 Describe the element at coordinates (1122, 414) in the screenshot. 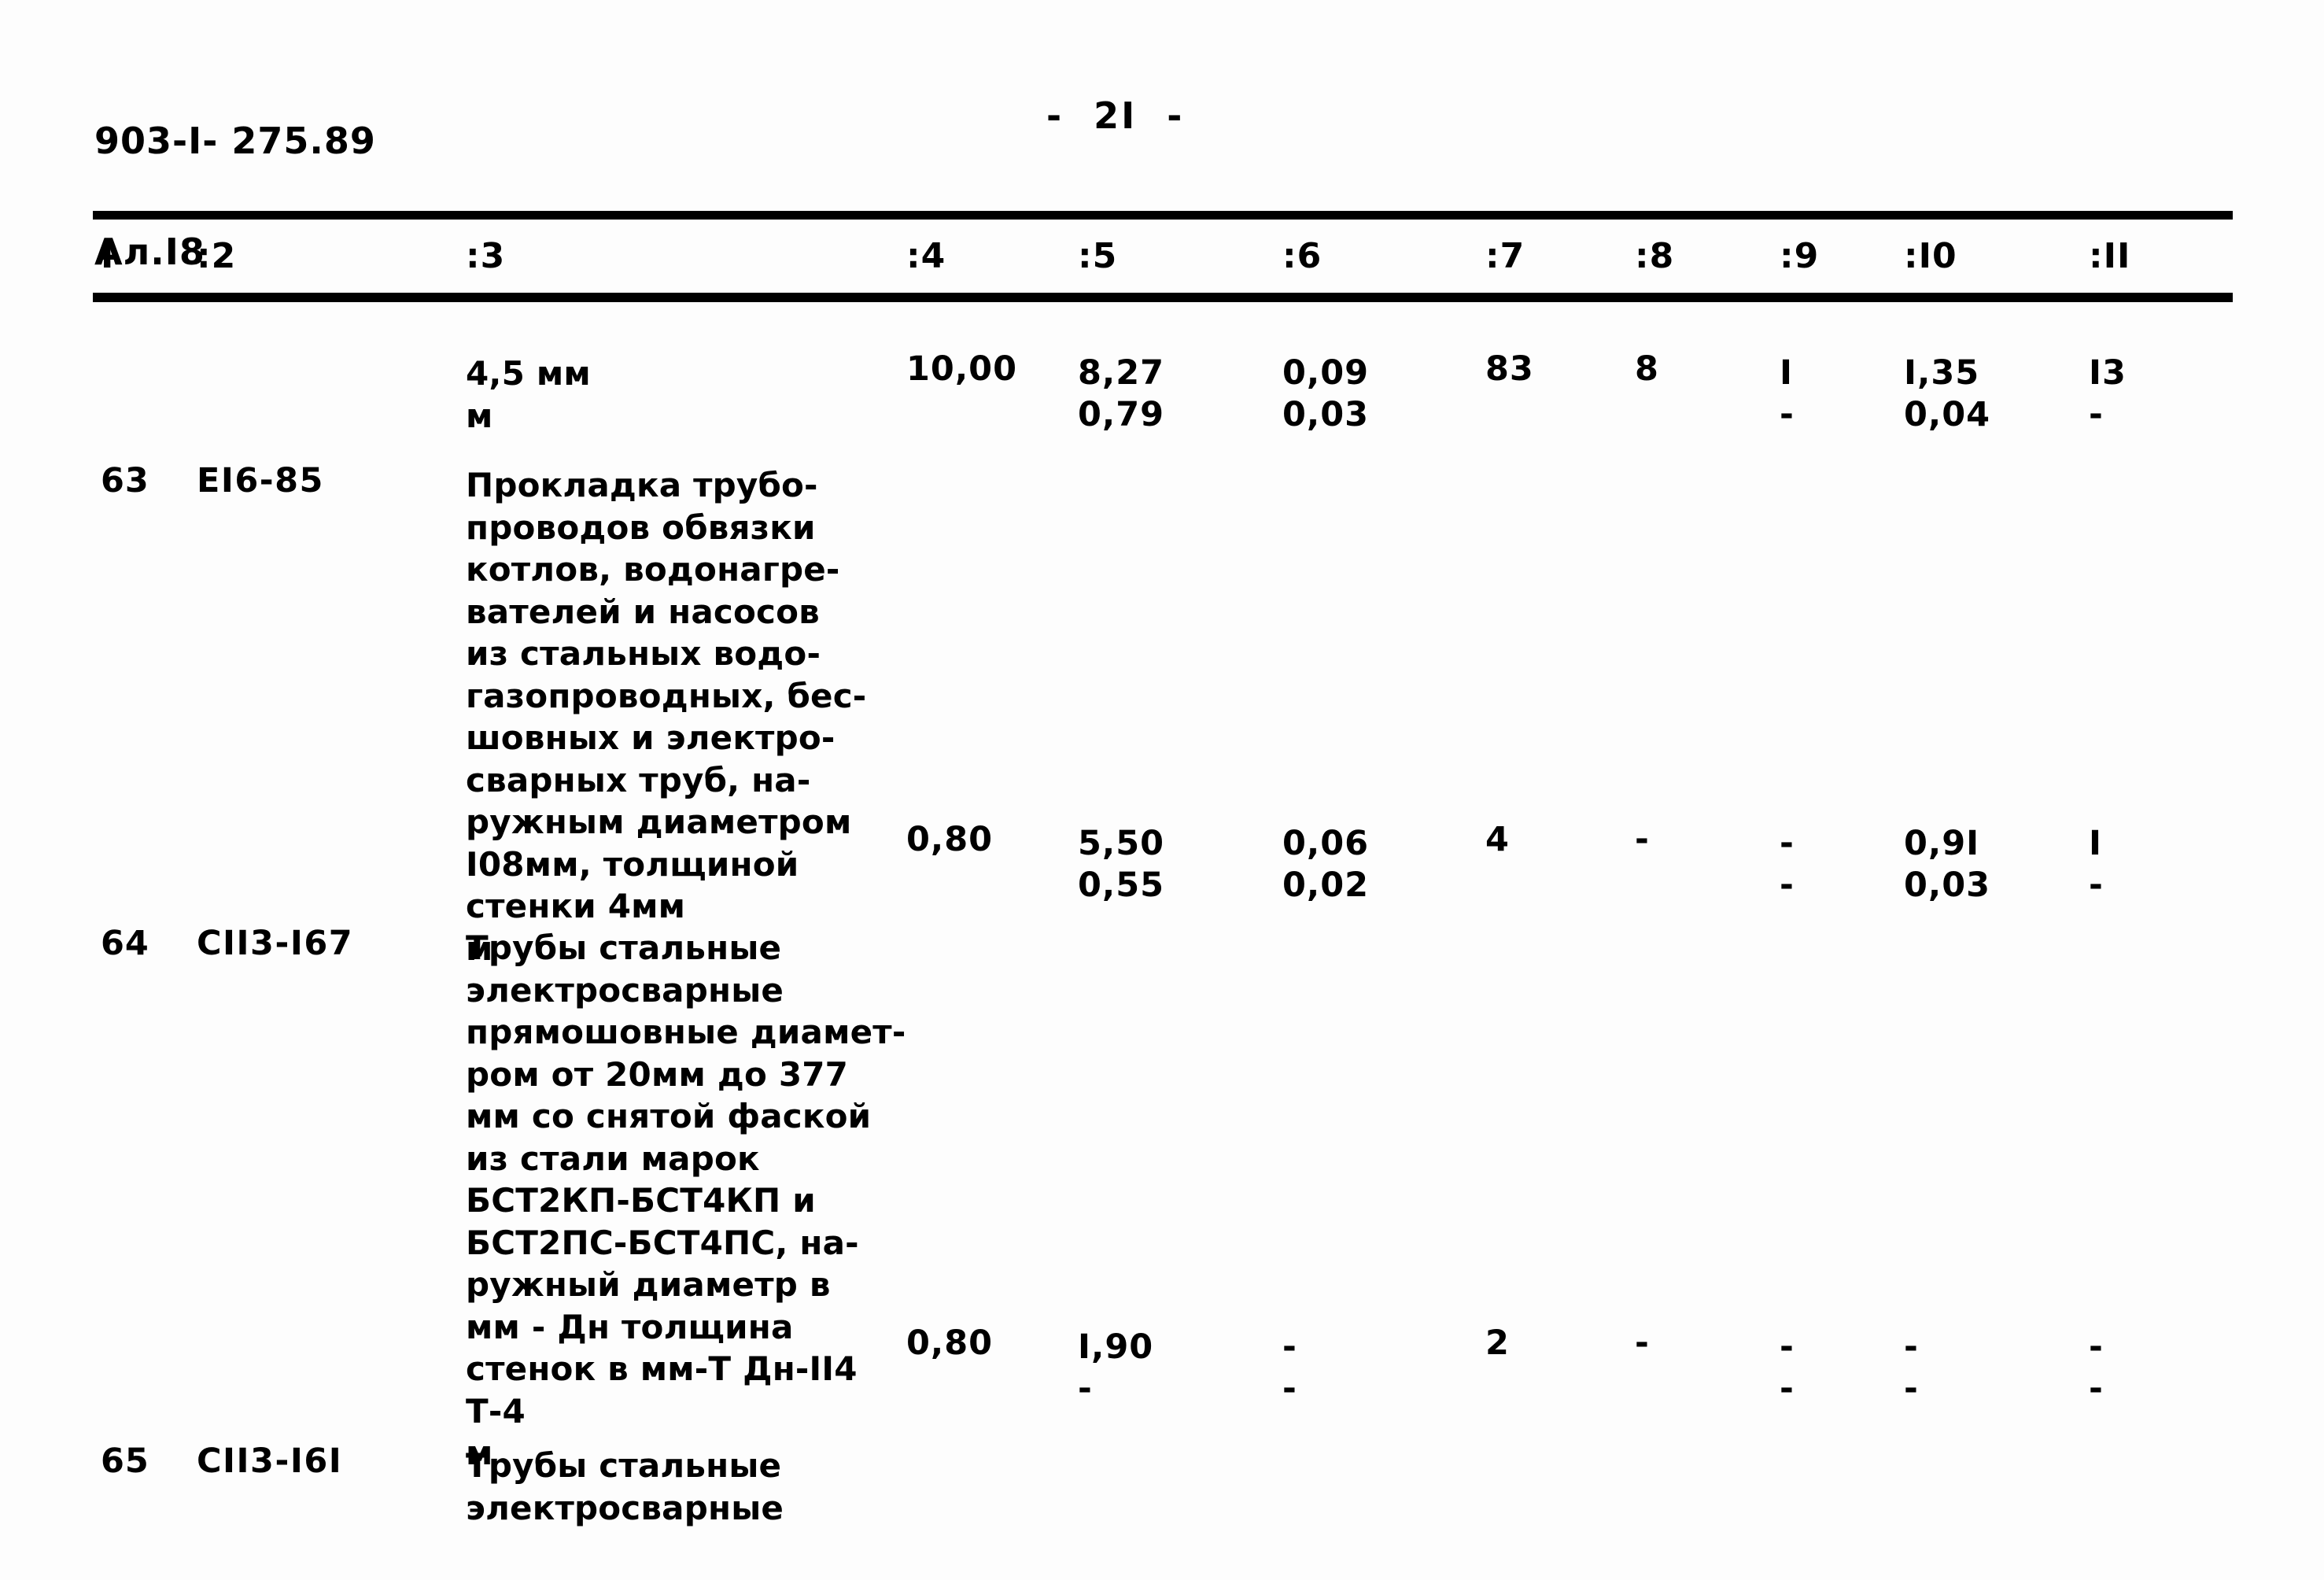

I see `value-line-2: 0,79` at that location.